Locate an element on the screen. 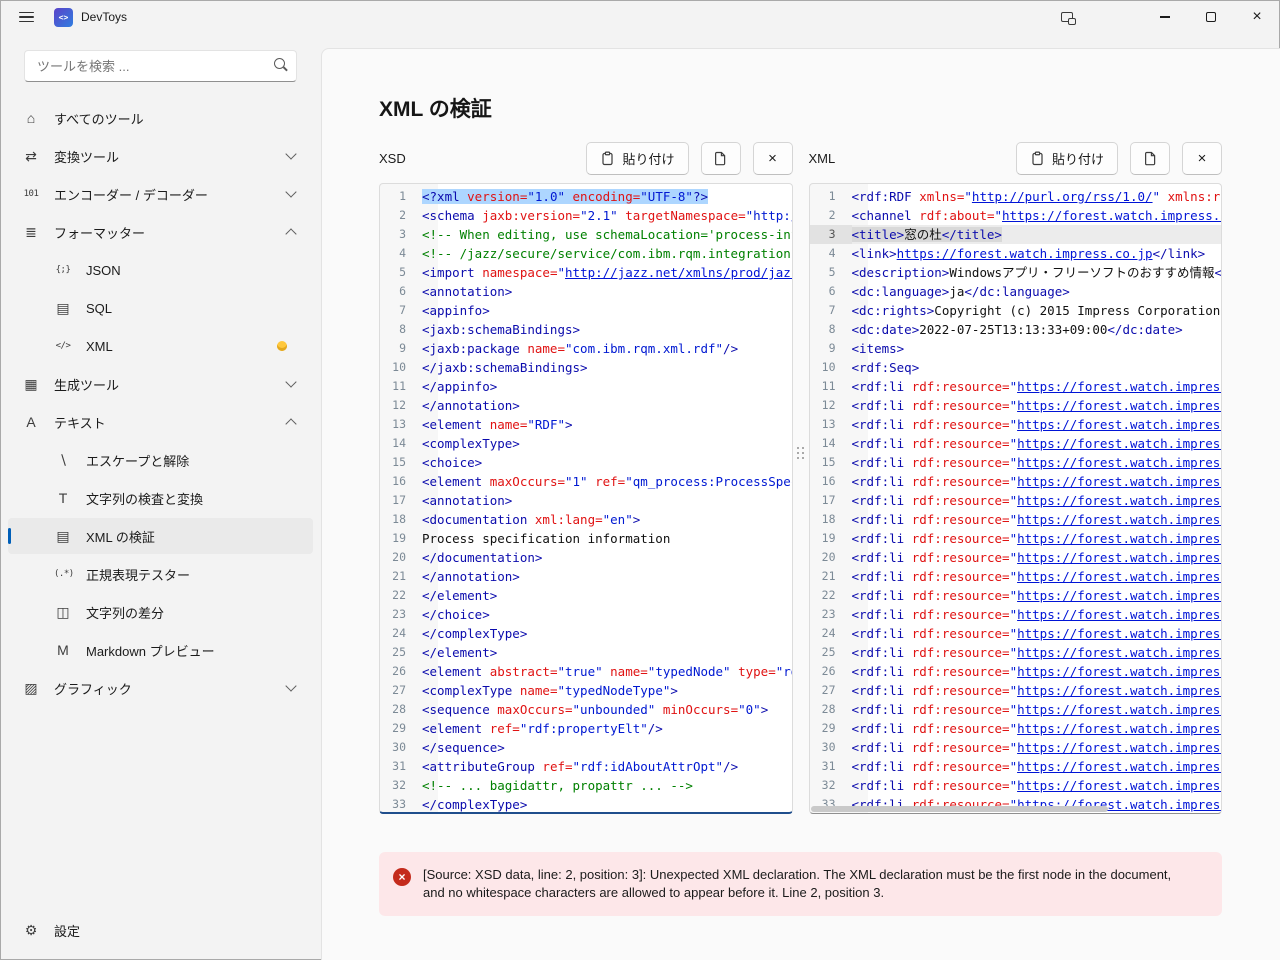 The image size is (1280, 960). sidebar-item-settings: ⚙ 設定 is located at coordinates (160, 930).